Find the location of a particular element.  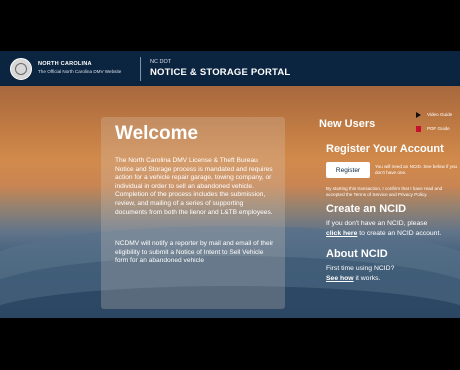

play-icon is located at coordinates (418, 115).